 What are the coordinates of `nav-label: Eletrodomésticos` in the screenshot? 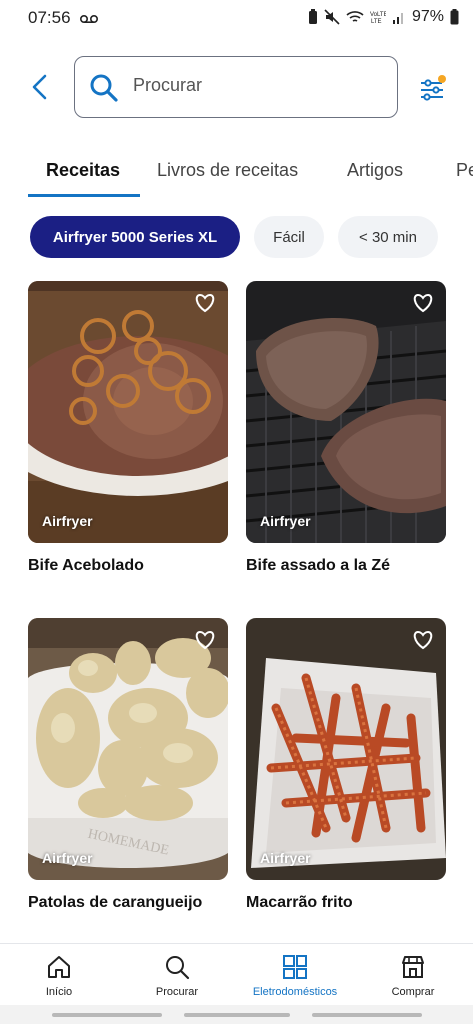 It's located at (295, 992).